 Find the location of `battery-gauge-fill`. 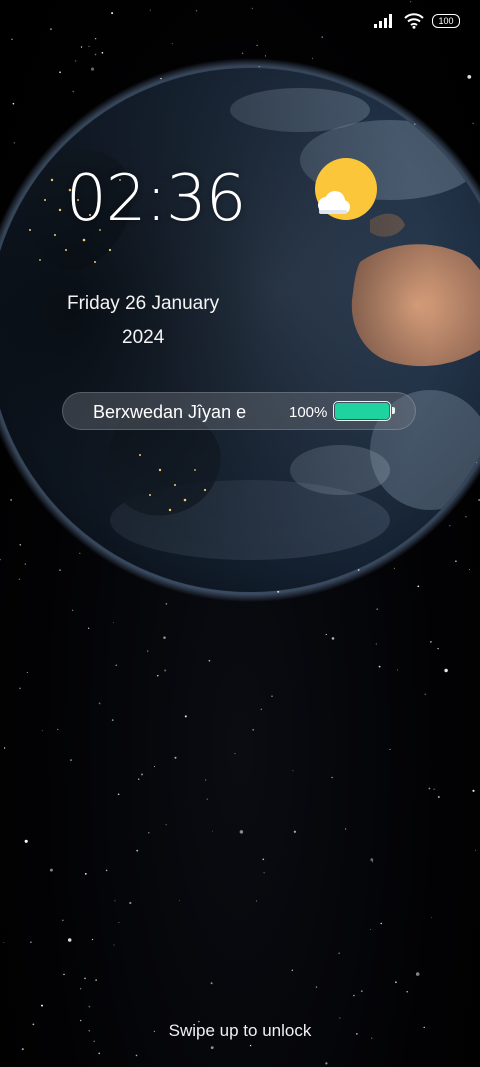

battery-gauge-fill is located at coordinates (362, 411).